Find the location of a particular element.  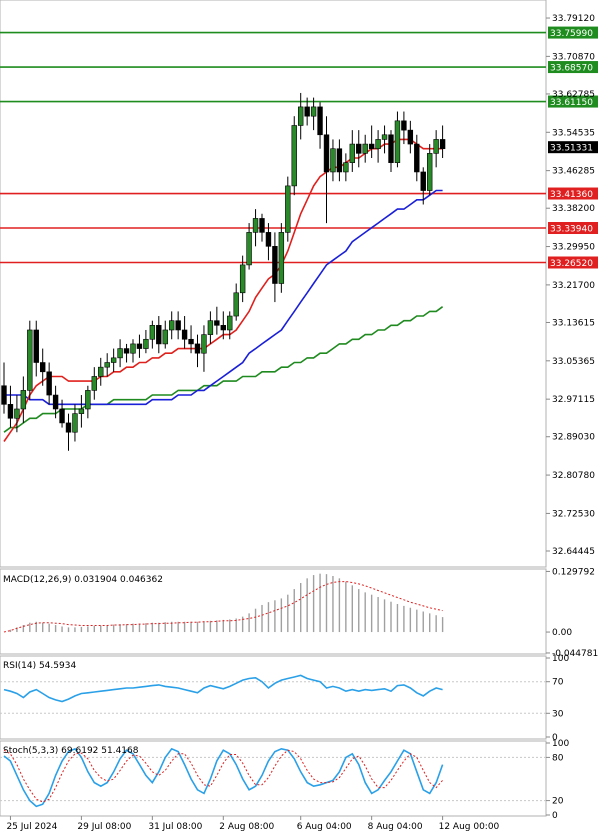

price-tick-label: 32.72530 is located at coordinates (573, 514).